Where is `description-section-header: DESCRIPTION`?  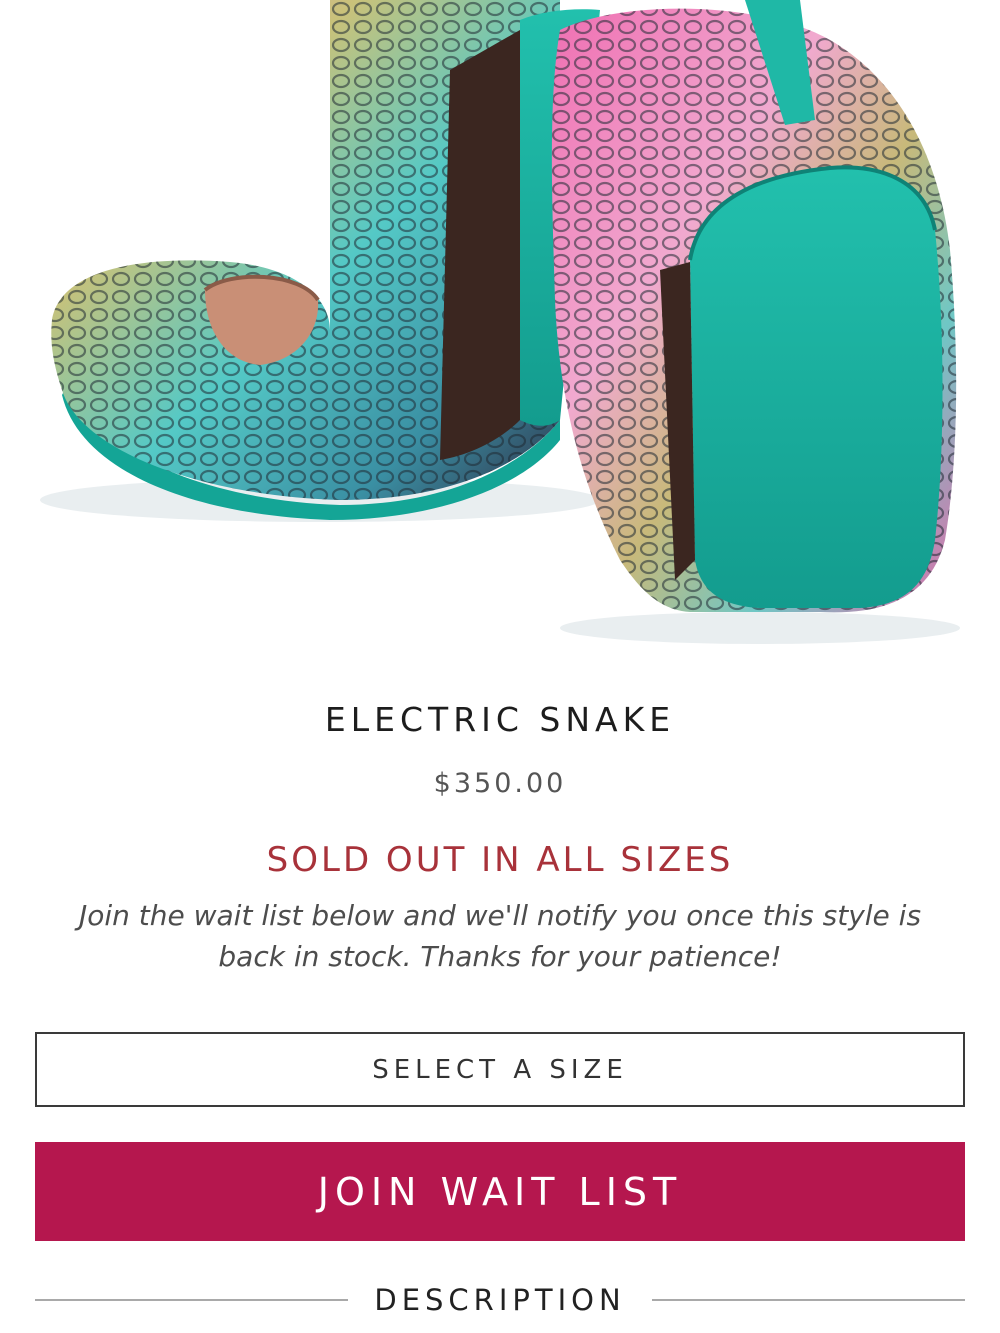 description-section-header: DESCRIPTION is located at coordinates (500, 1300).